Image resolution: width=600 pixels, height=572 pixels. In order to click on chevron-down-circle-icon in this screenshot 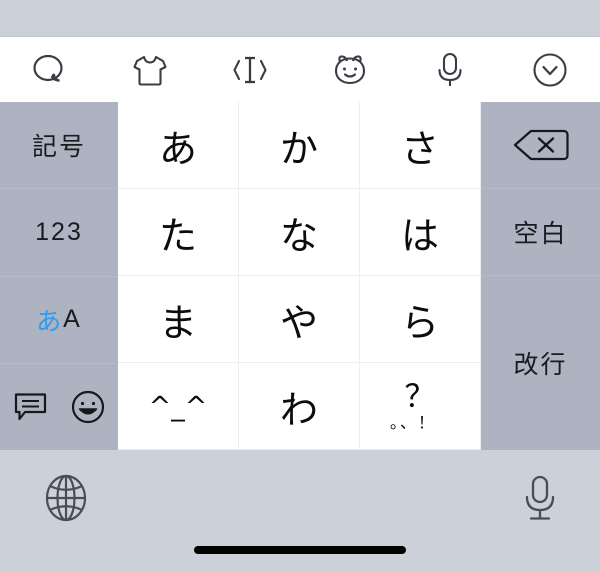, I will do `click(550, 70)`.